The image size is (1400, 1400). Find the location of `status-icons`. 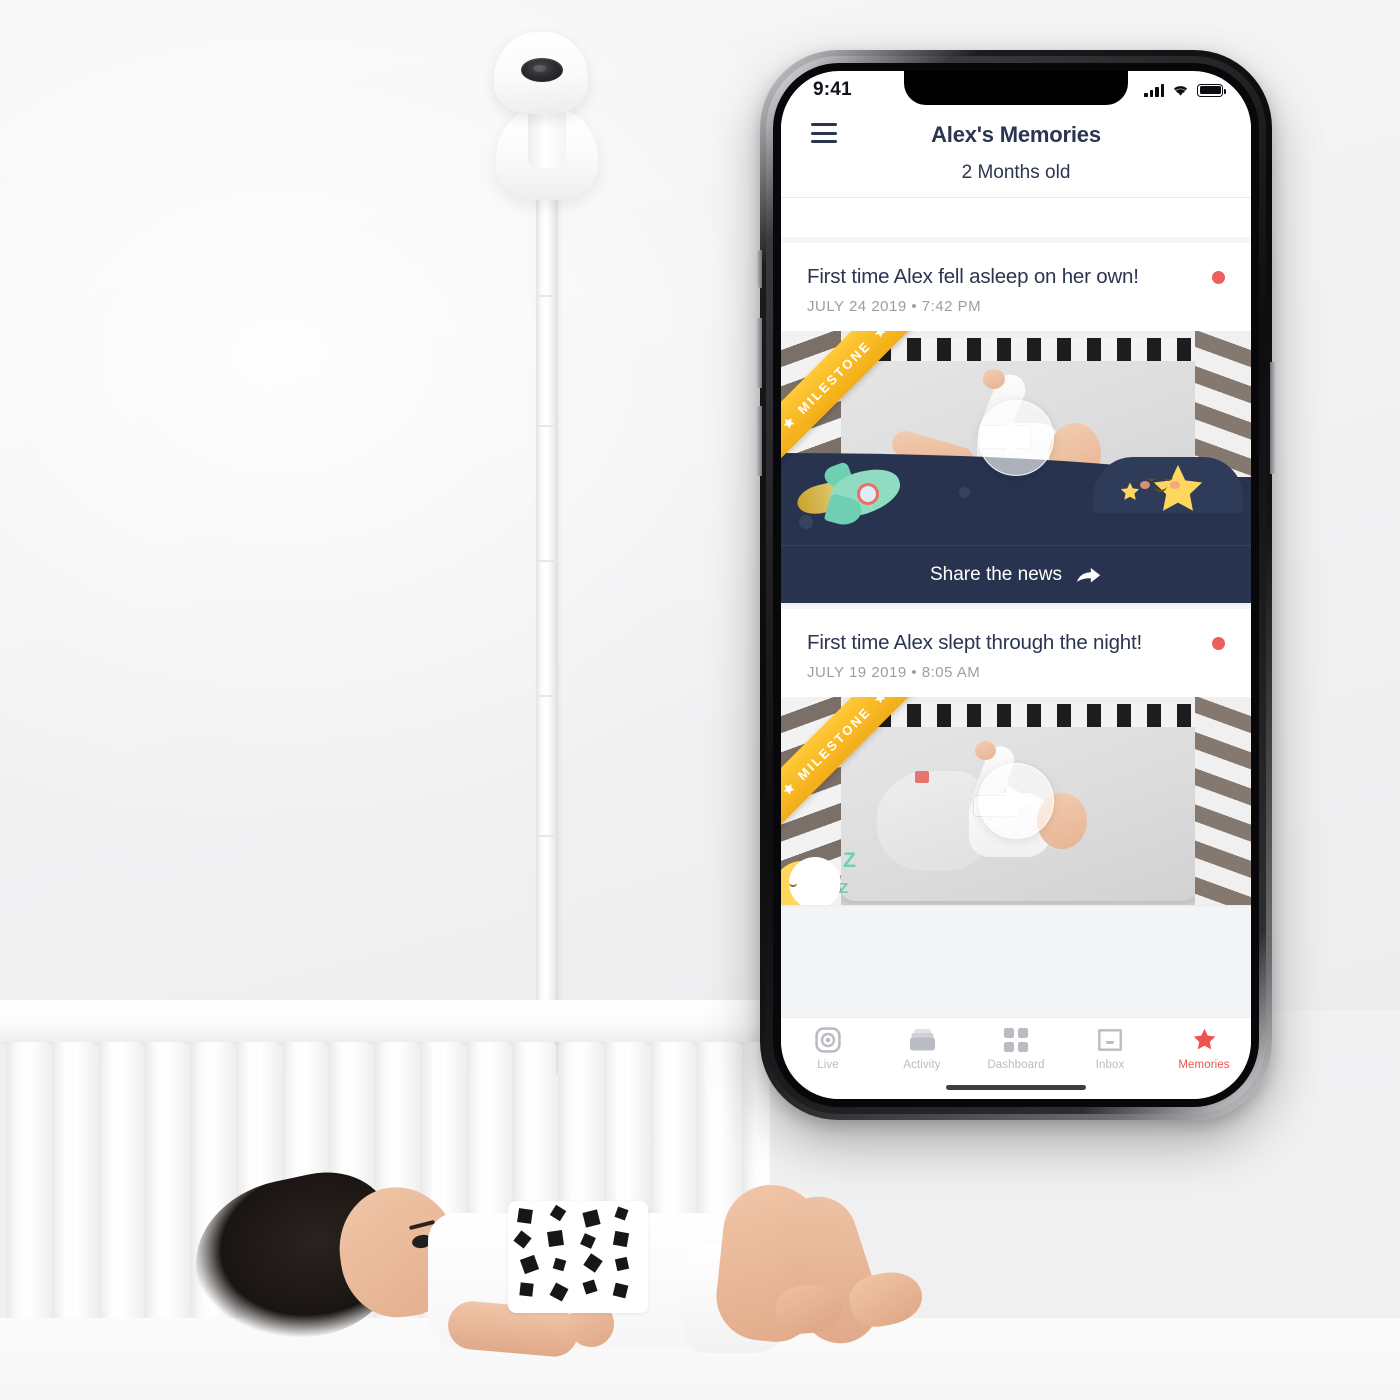

status-icons is located at coordinates (1185, 90).